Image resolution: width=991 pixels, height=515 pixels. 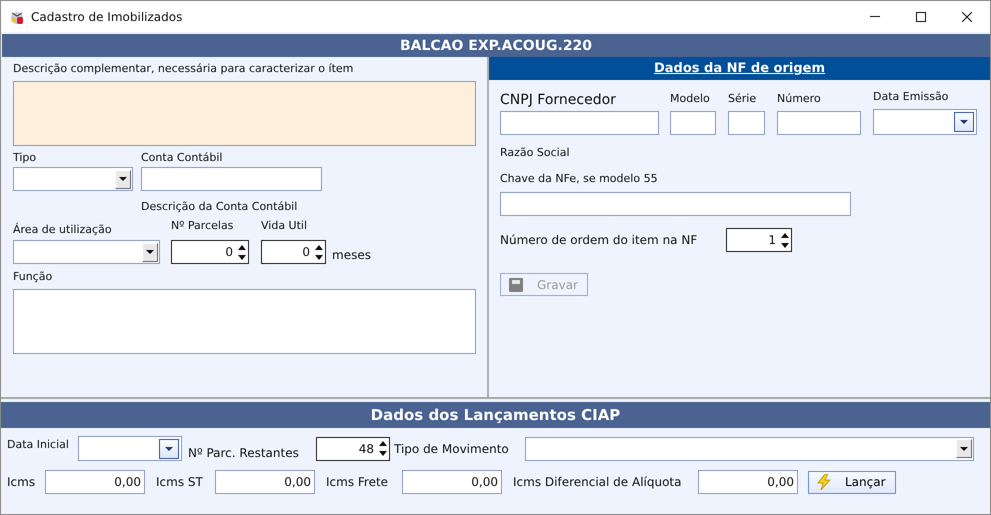 I want to click on minimize-icon, so click(x=875, y=16).